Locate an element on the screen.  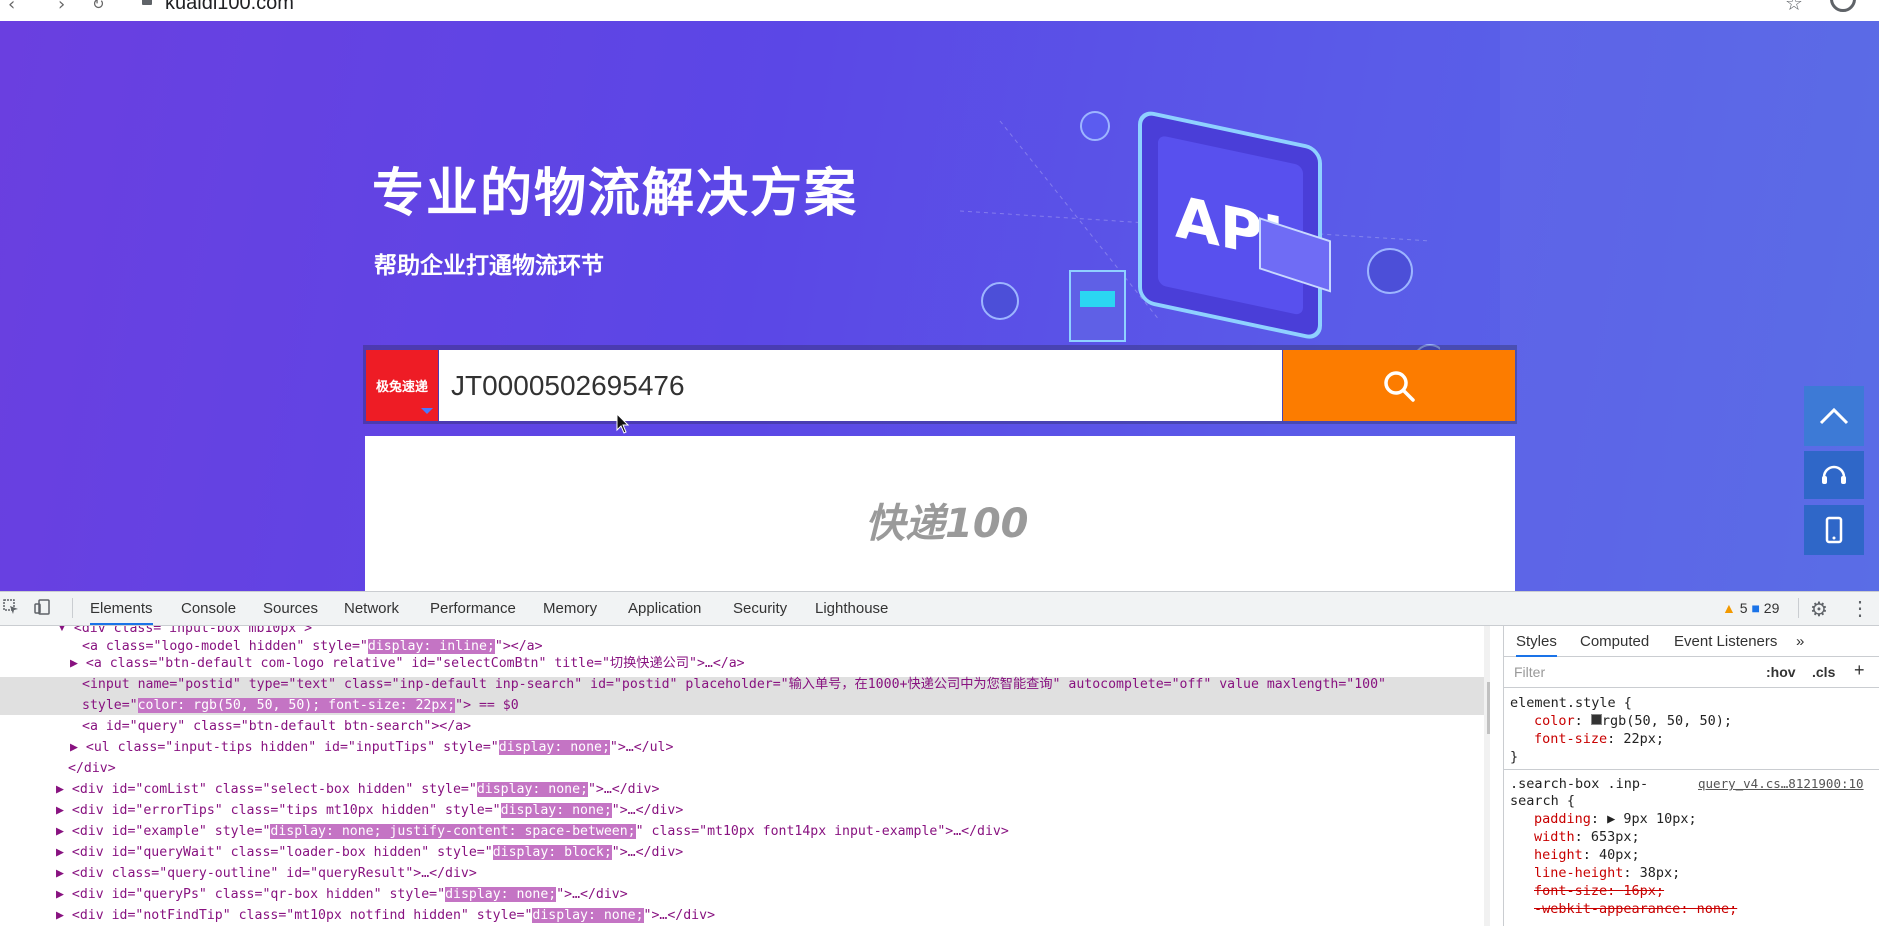
headset-icon is located at coordinates (1834, 474).